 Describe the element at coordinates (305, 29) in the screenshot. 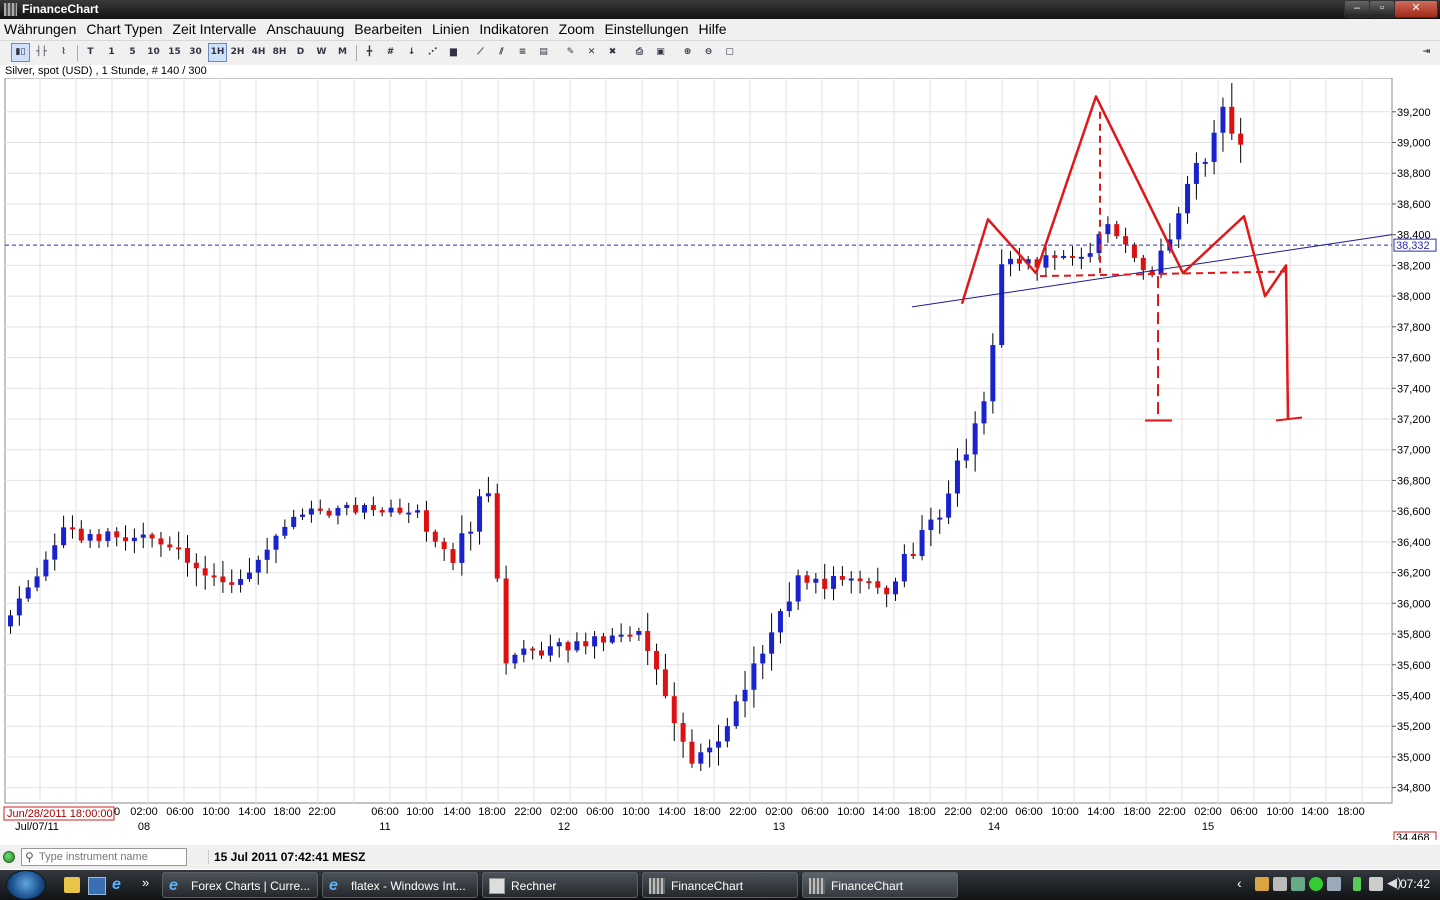

I see `menu-anschauung: Anschauung` at that location.